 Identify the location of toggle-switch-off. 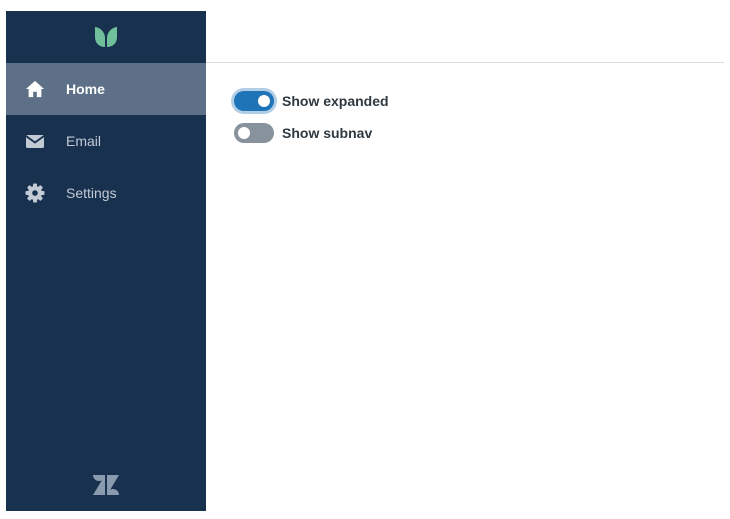
(254, 133).